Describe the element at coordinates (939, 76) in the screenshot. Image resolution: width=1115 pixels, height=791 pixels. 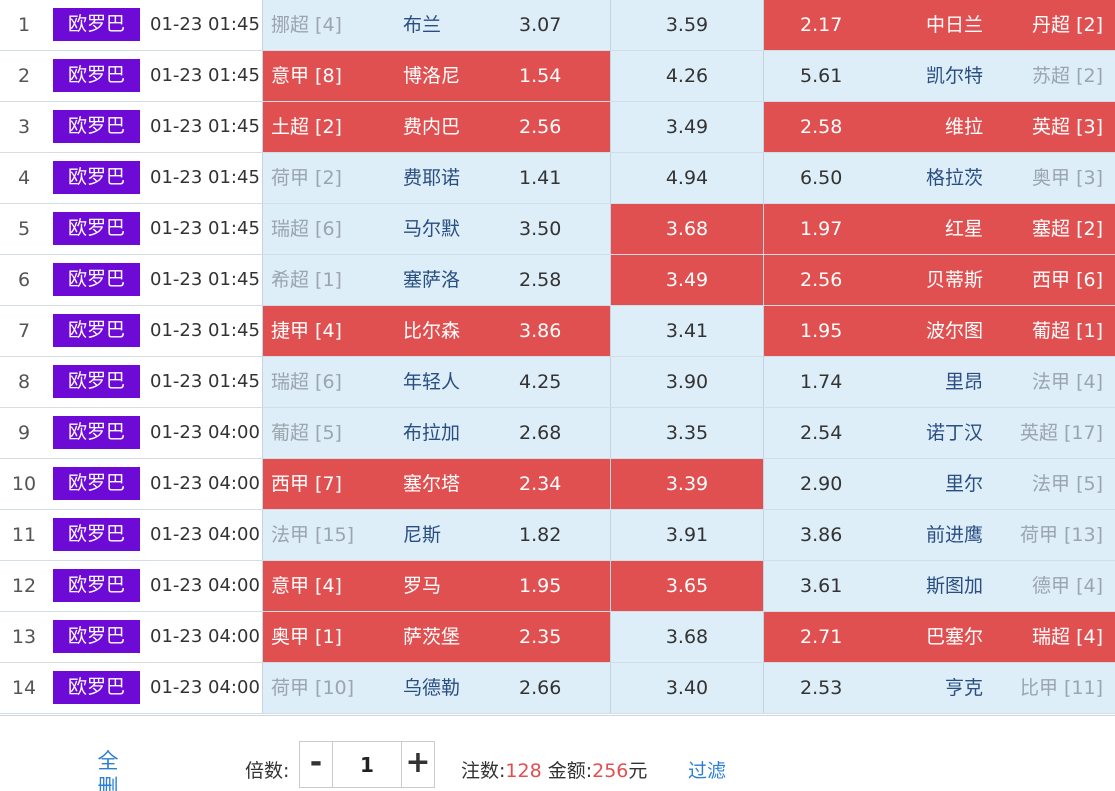
I see `away-win-option: 5.61 凯尔特 苏超 [2]` at that location.